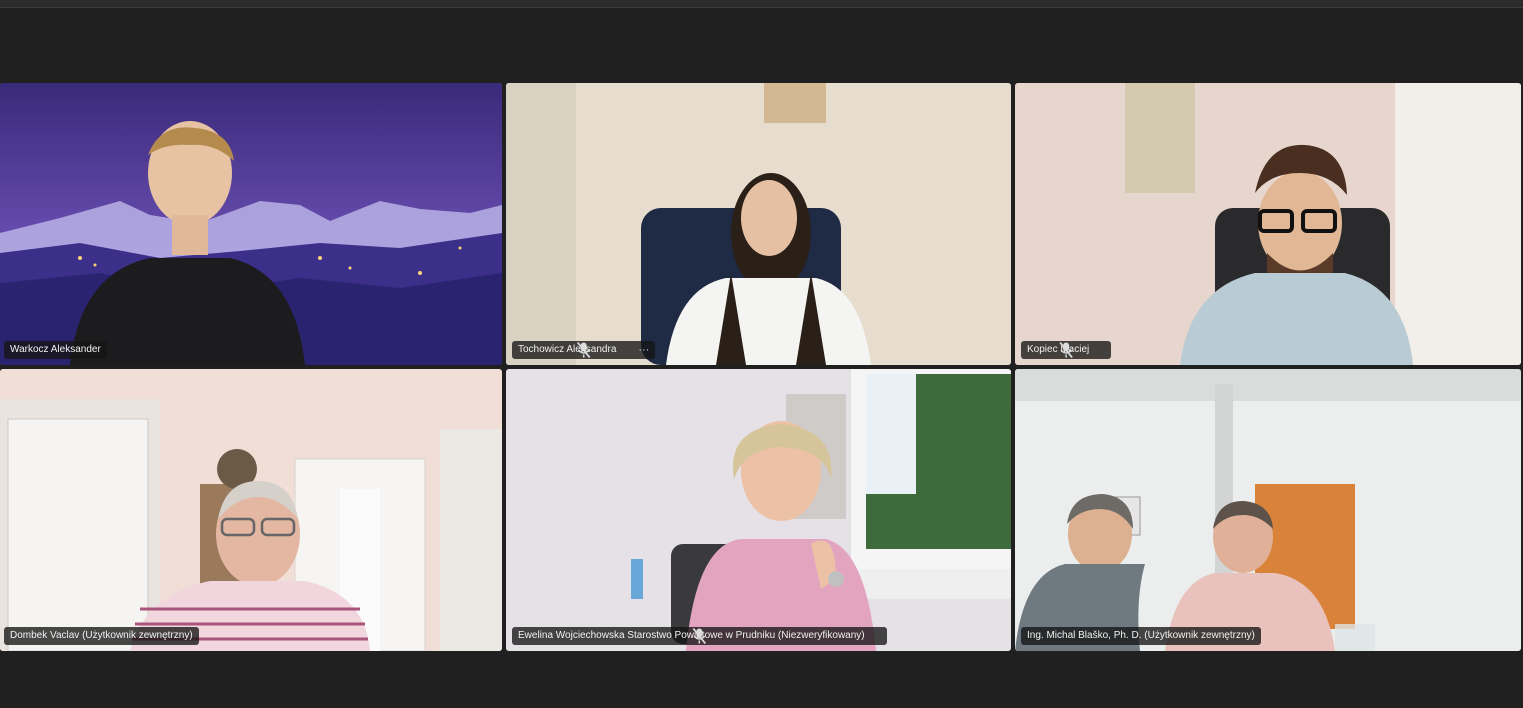 The image size is (1523, 708). I want to click on participant-name-tag: Kopiec Maciej, so click(1066, 350).